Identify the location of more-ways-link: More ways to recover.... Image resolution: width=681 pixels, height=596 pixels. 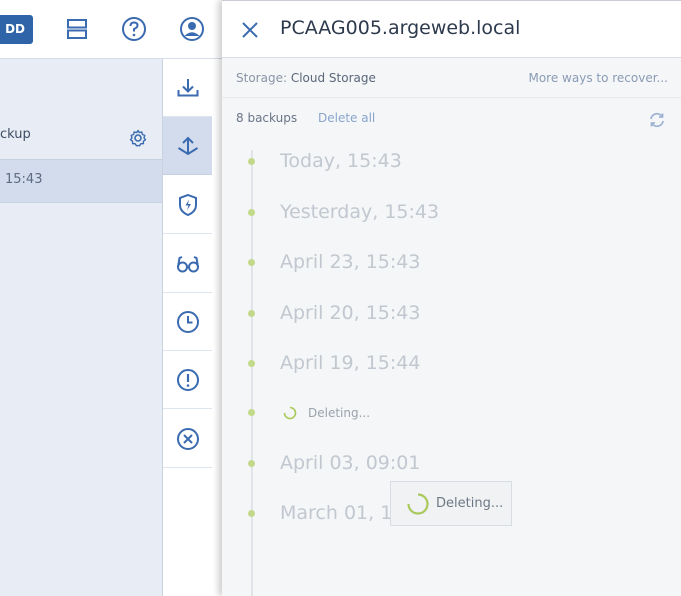
(598, 78).